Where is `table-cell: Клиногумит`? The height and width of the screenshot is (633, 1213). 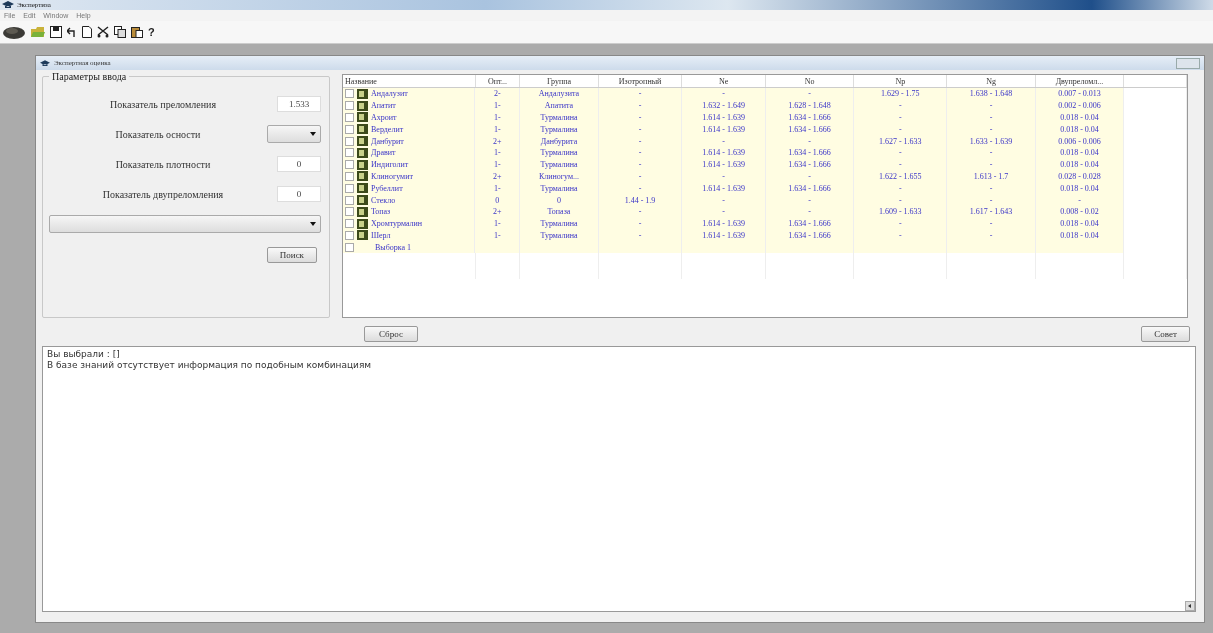 table-cell: Клиногумит is located at coordinates (392, 176).